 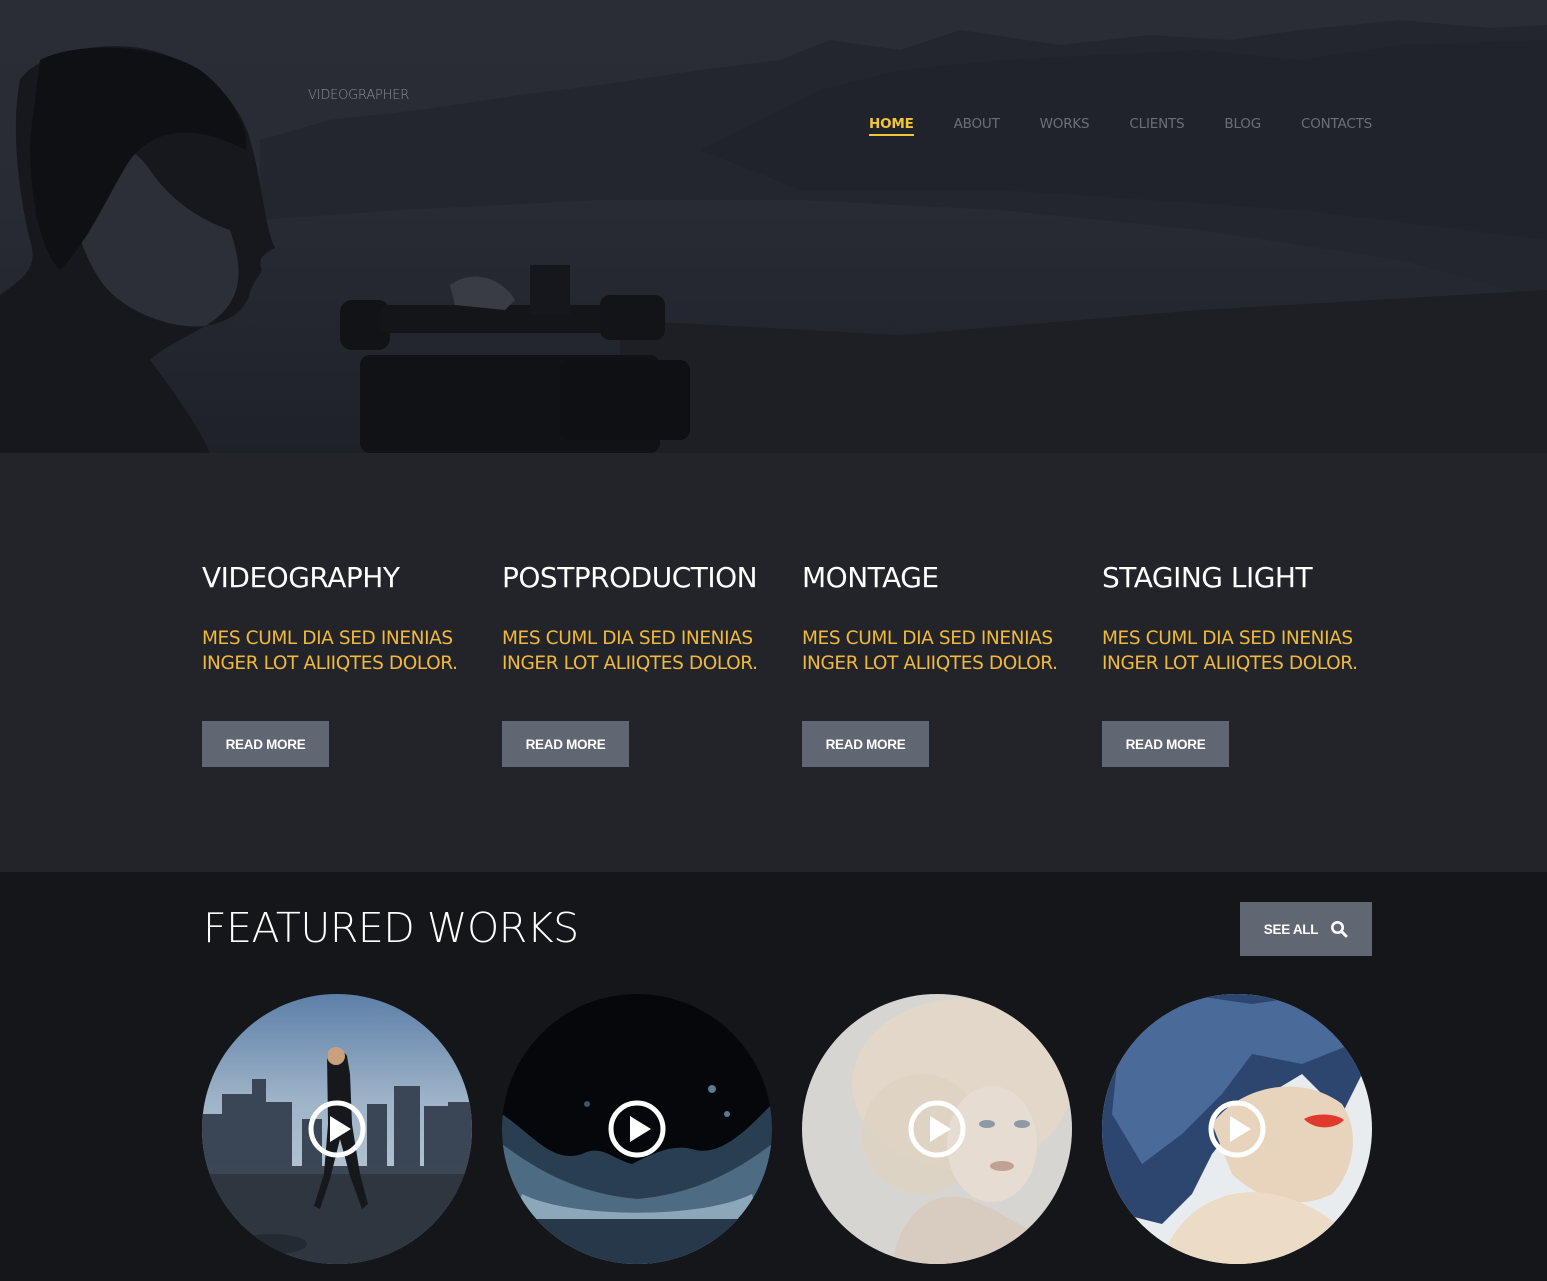 I want to click on section-title: FEATURED WORKS, so click(x=391, y=928).